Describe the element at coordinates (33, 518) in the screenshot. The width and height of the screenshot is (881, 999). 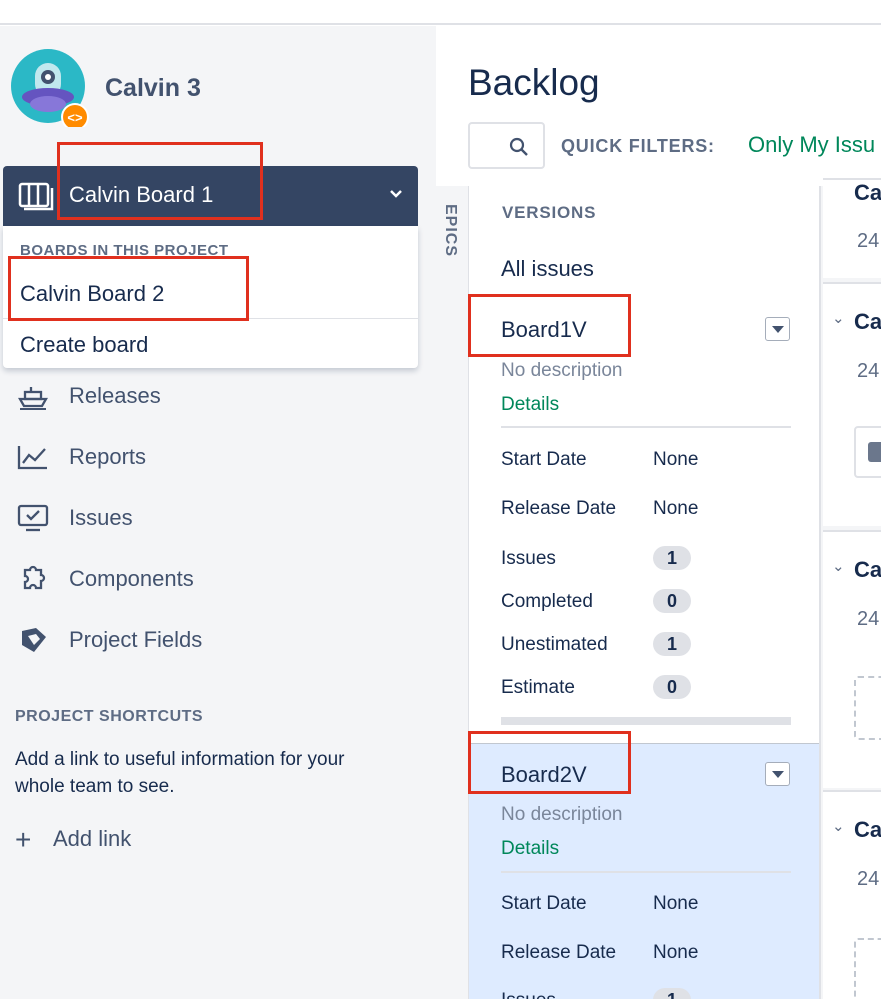
I see `monitor-check-icon` at that location.